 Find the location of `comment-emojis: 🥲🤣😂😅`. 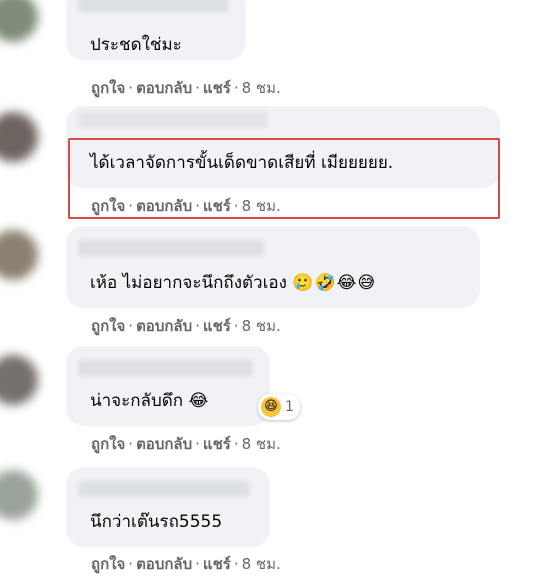

comment-emojis: 🥲🤣😂😅 is located at coordinates (334, 283).